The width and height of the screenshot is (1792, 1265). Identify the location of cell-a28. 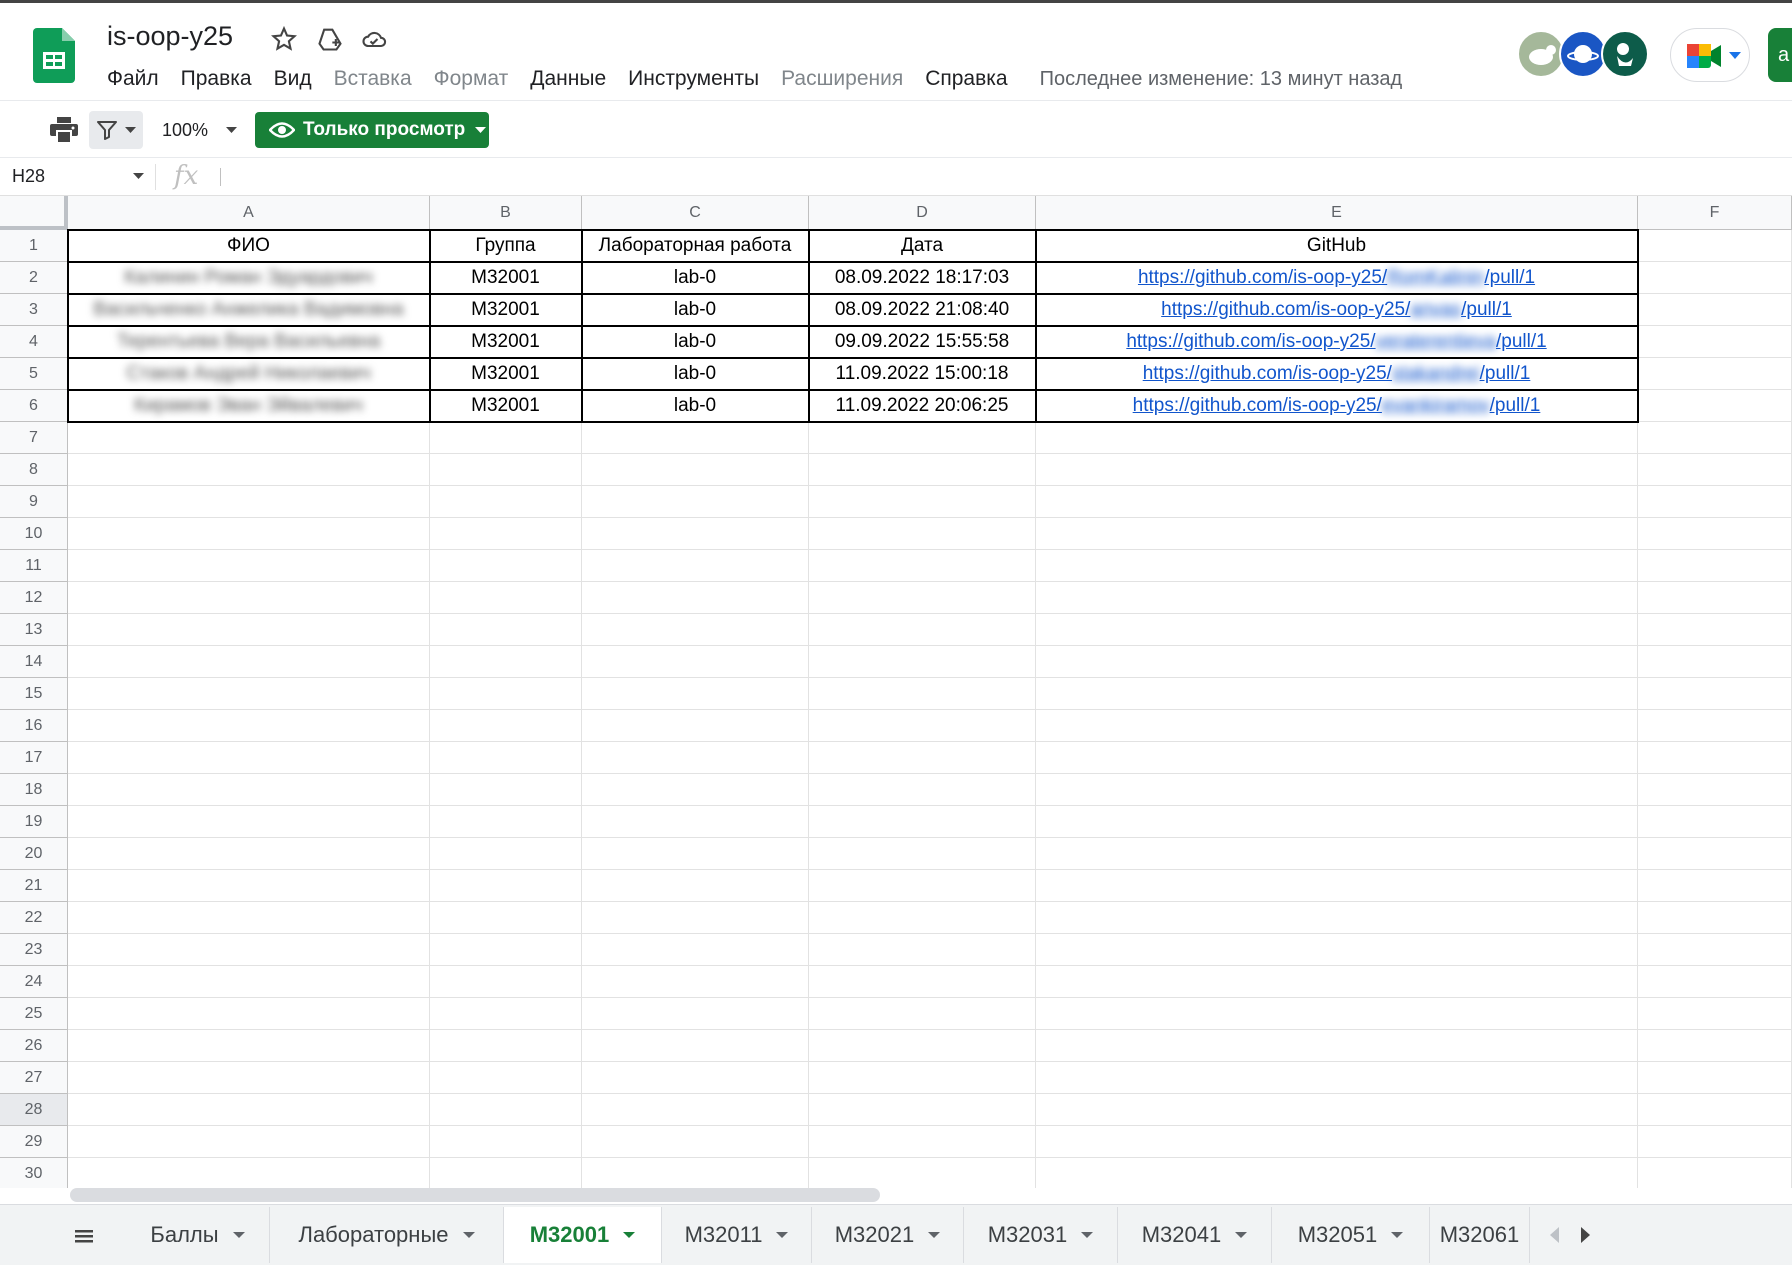
(249, 1110).